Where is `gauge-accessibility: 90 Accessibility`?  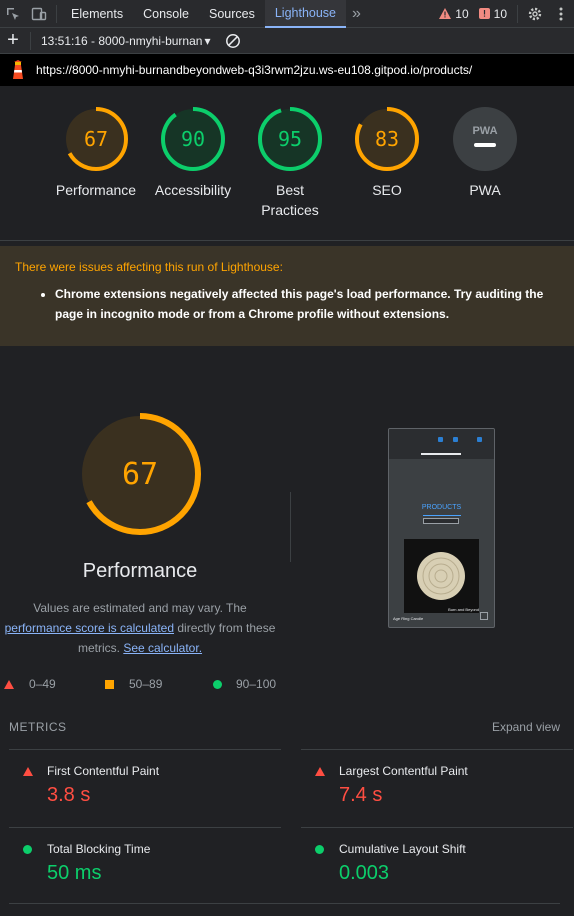 gauge-accessibility: 90 Accessibility is located at coordinates (193, 153).